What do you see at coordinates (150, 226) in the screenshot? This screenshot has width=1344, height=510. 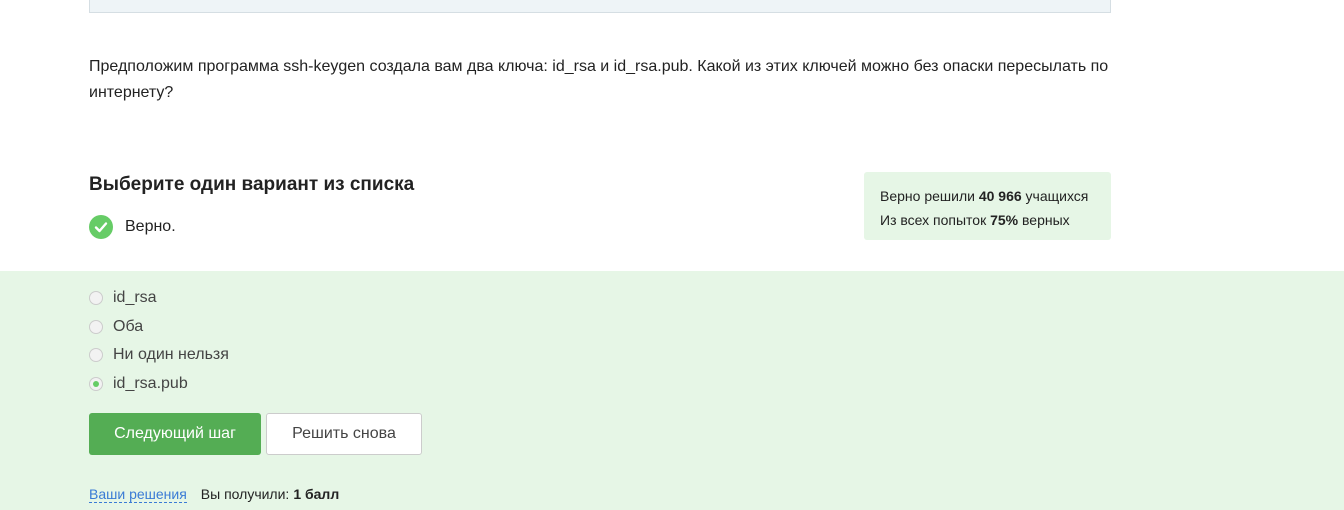 I see `status-label: Верно.` at bounding box center [150, 226].